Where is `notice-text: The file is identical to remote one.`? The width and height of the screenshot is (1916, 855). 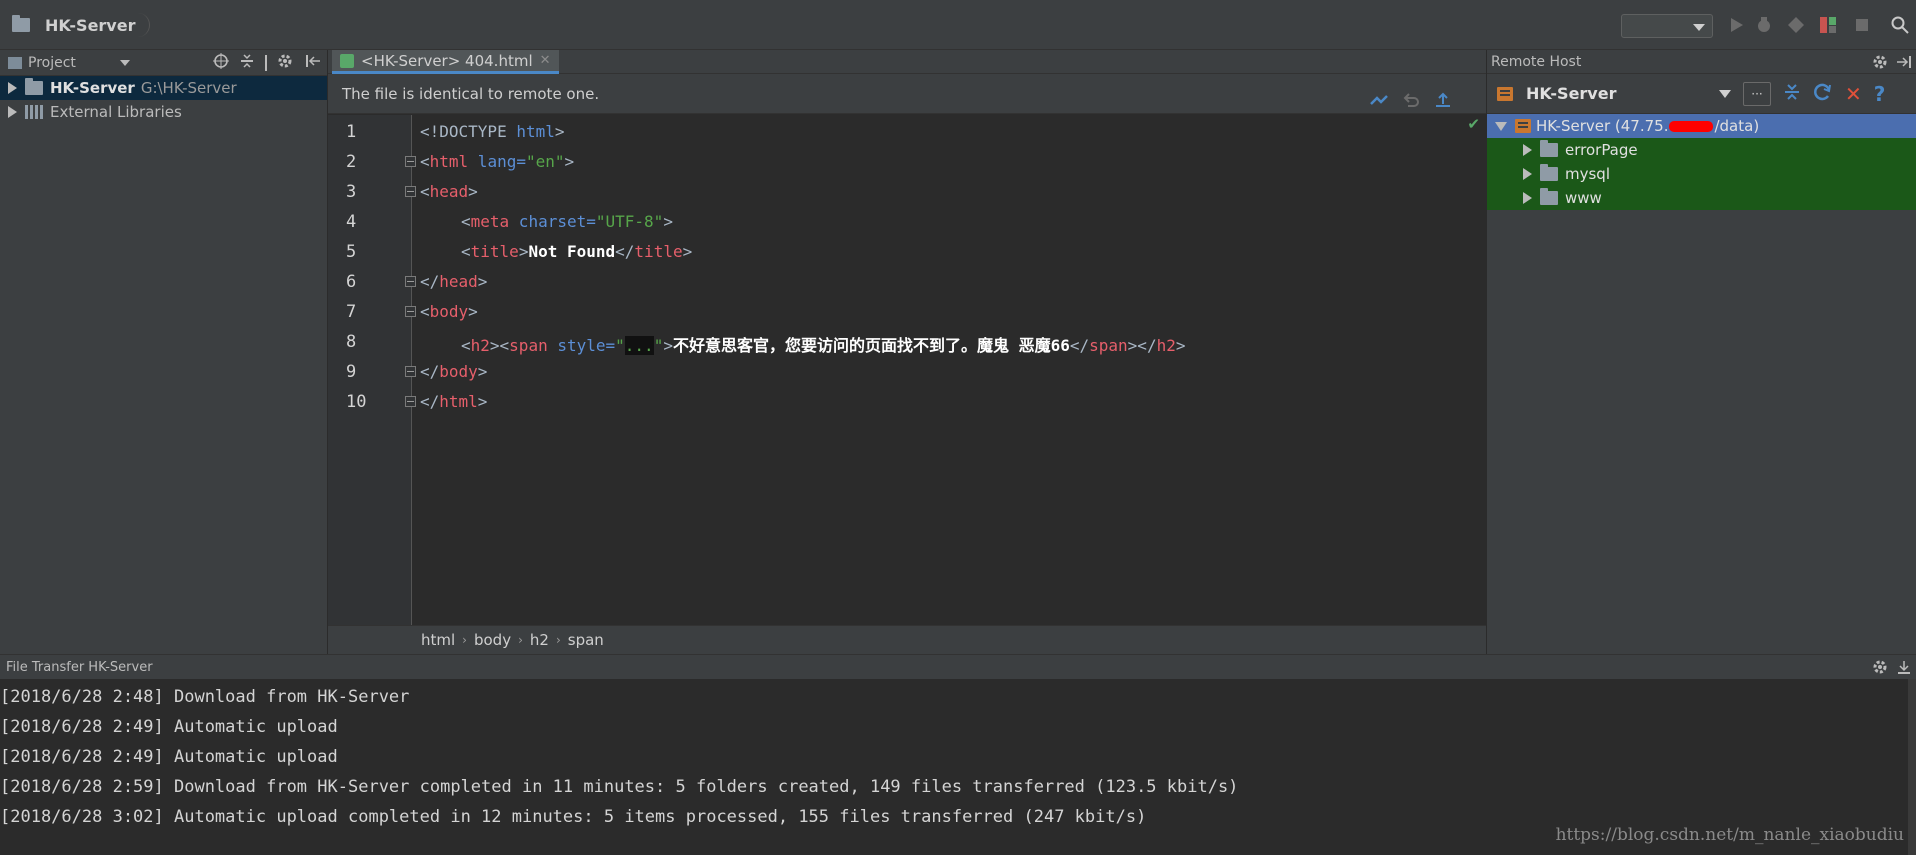
notice-text: The file is identical to remote one. is located at coordinates (471, 93).